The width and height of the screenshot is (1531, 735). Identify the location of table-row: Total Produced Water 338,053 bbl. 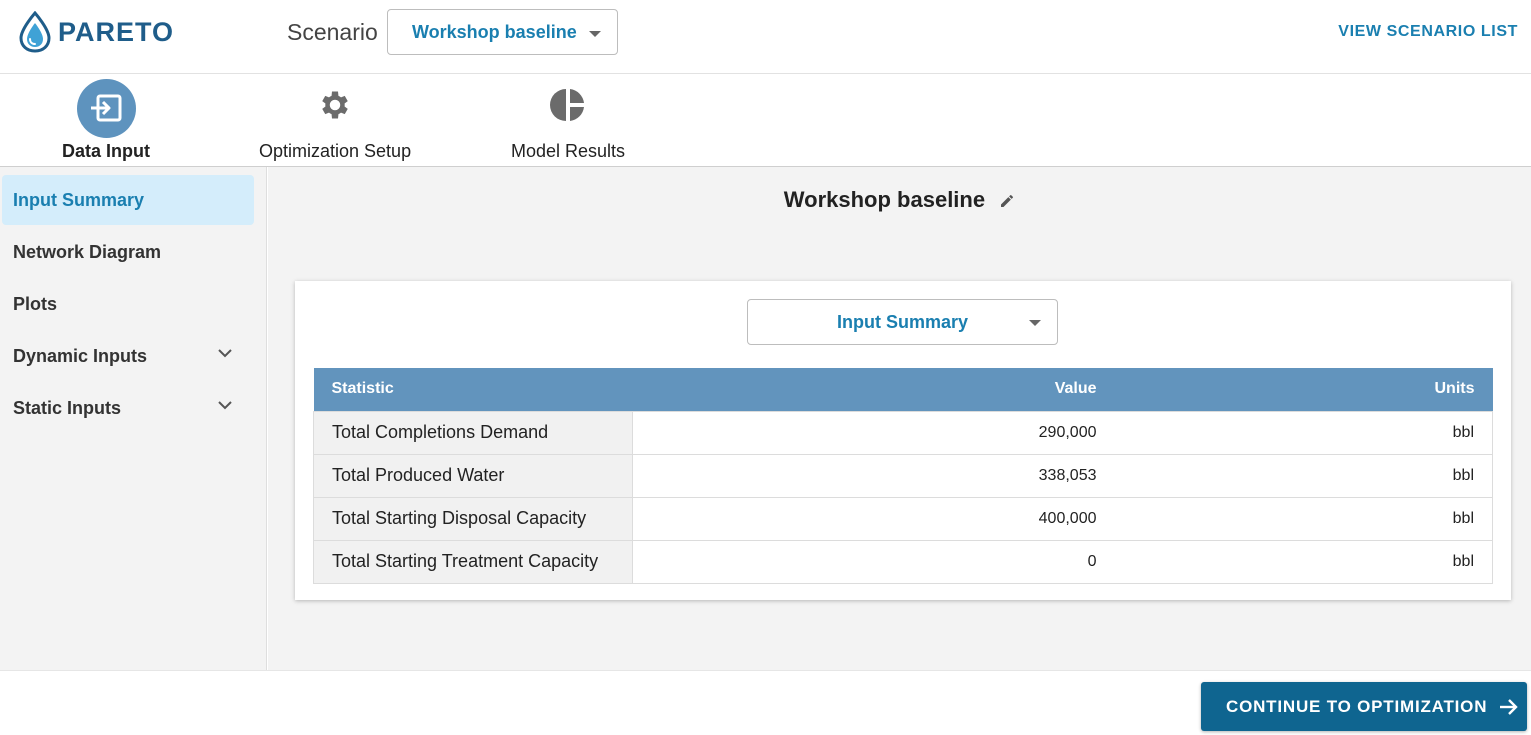
(903, 475).